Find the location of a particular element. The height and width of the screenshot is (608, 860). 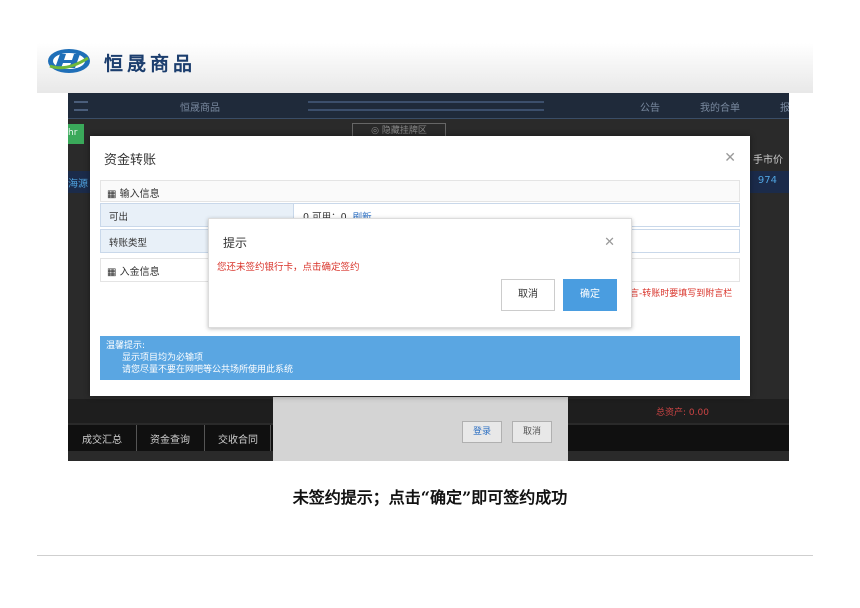

alert-title: 提示 is located at coordinates (235, 243).